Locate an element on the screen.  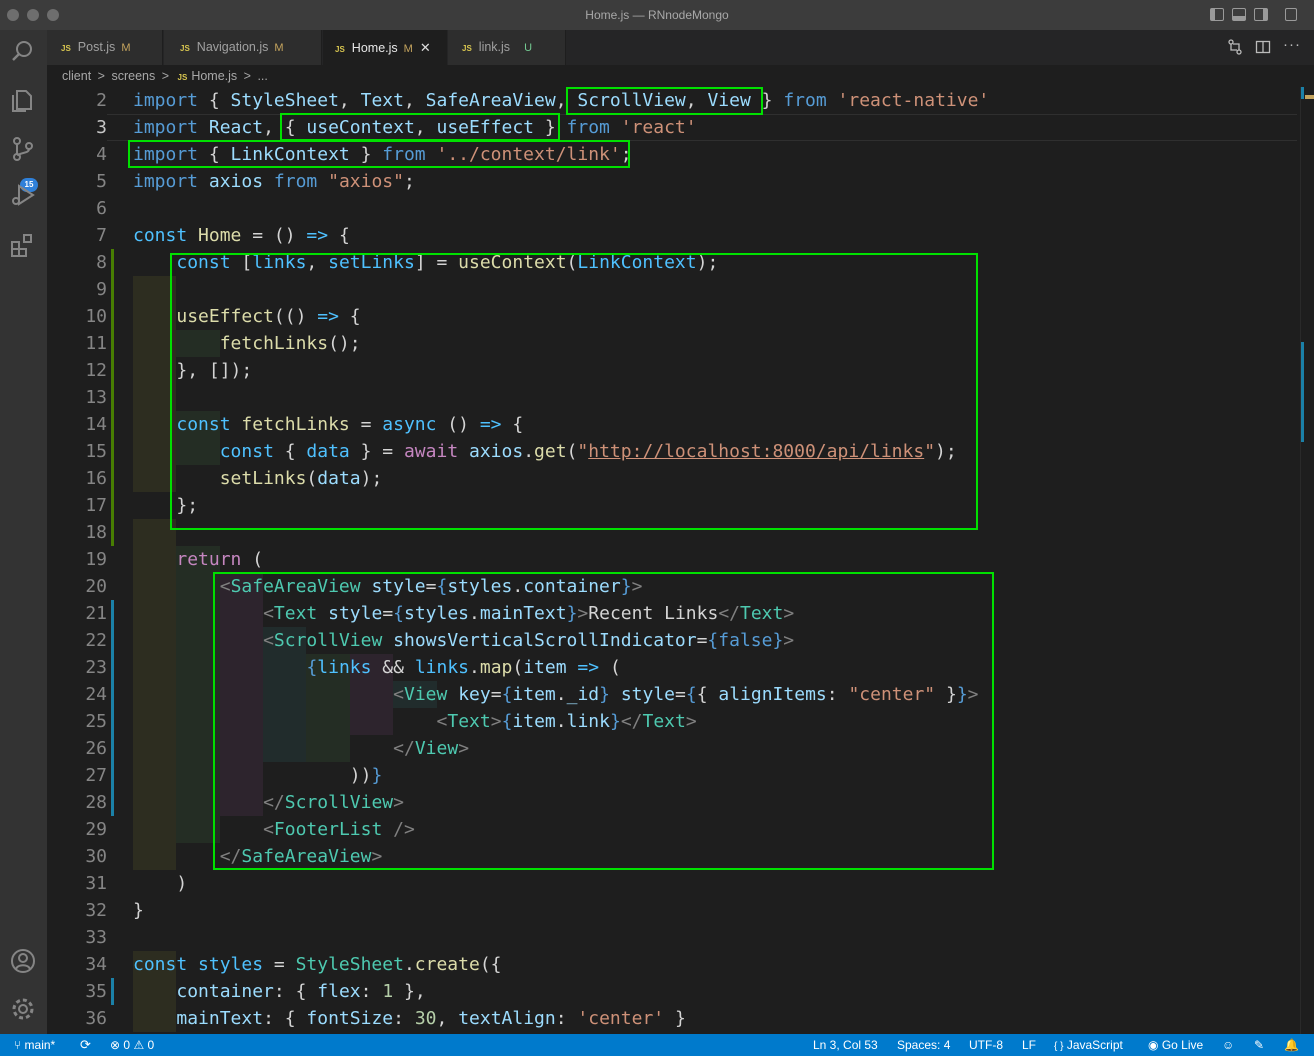
tab-navigation-js: JS Navigation.js M is located at coordinates (243, 47).